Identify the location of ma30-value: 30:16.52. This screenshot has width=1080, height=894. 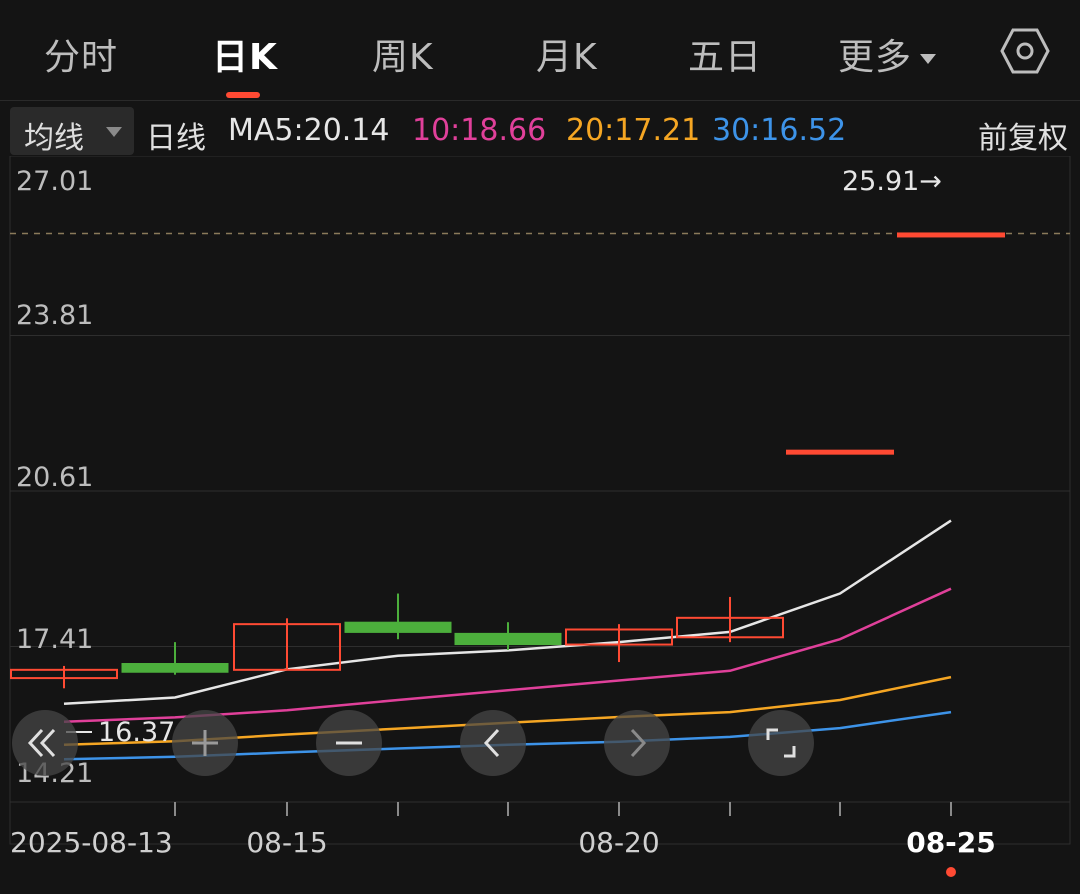
(779, 130).